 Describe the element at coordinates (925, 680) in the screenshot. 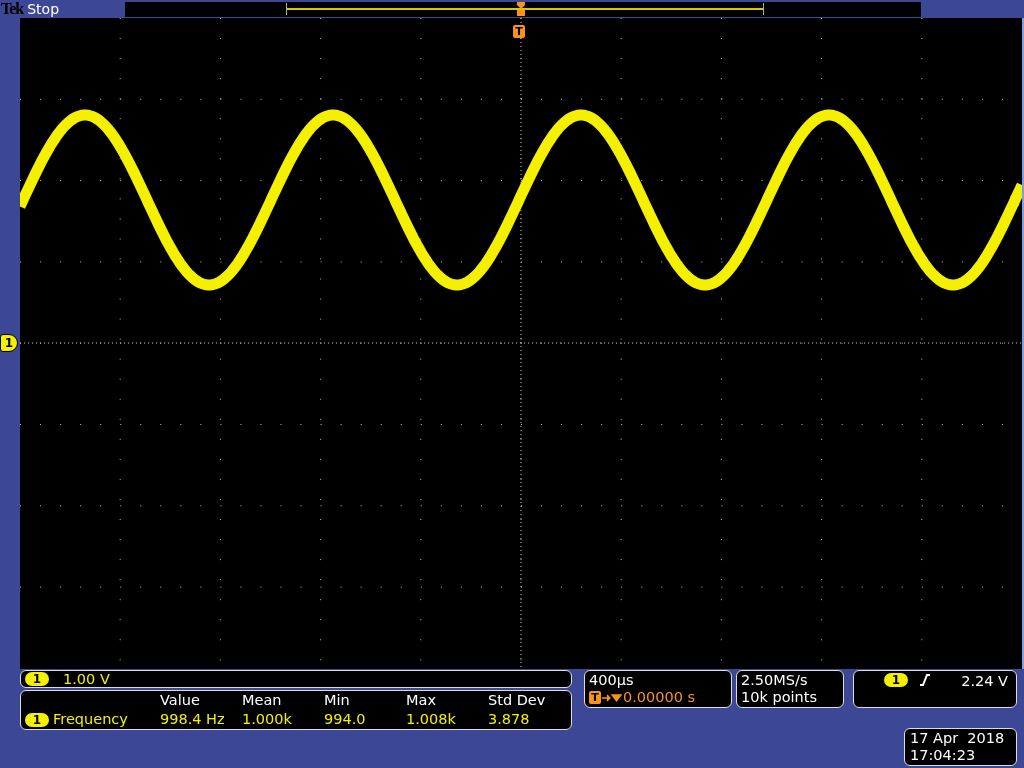

I see `rising-edge-icon` at that location.